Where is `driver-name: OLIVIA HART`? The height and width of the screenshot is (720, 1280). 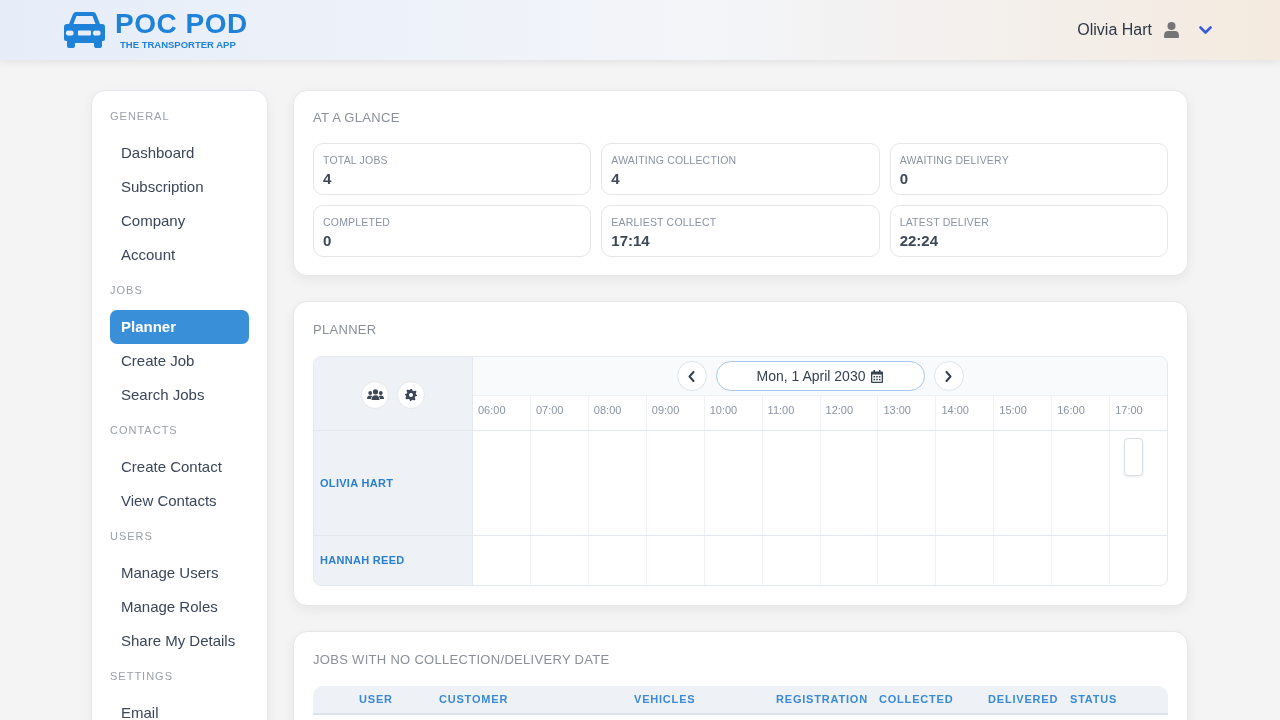
driver-name: OLIVIA HART is located at coordinates (357, 483).